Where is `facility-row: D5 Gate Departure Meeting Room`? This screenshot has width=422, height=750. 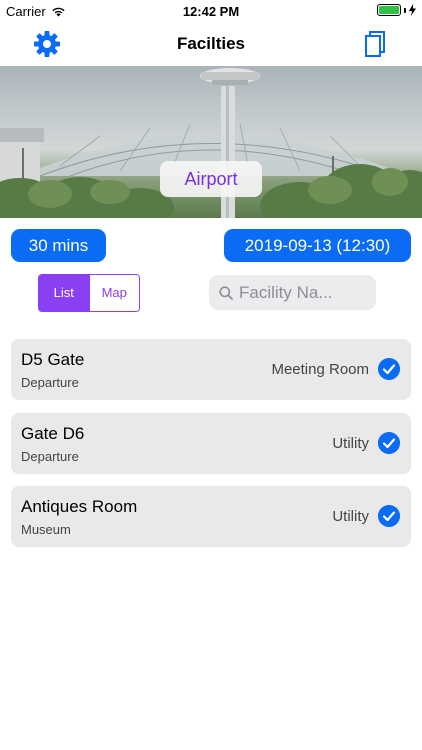 facility-row: D5 Gate Departure Meeting Room is located at coordinates (211, 369).